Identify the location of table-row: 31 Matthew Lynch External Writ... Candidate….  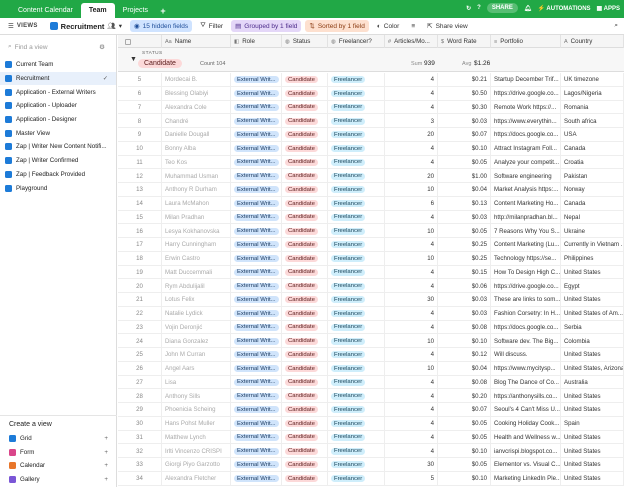
(371, 437).